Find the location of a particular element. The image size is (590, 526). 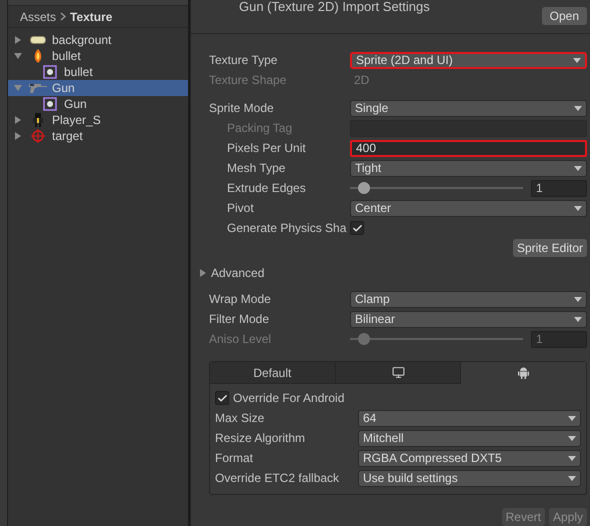

dropdown: Tight is located at coordinates (468, 168).